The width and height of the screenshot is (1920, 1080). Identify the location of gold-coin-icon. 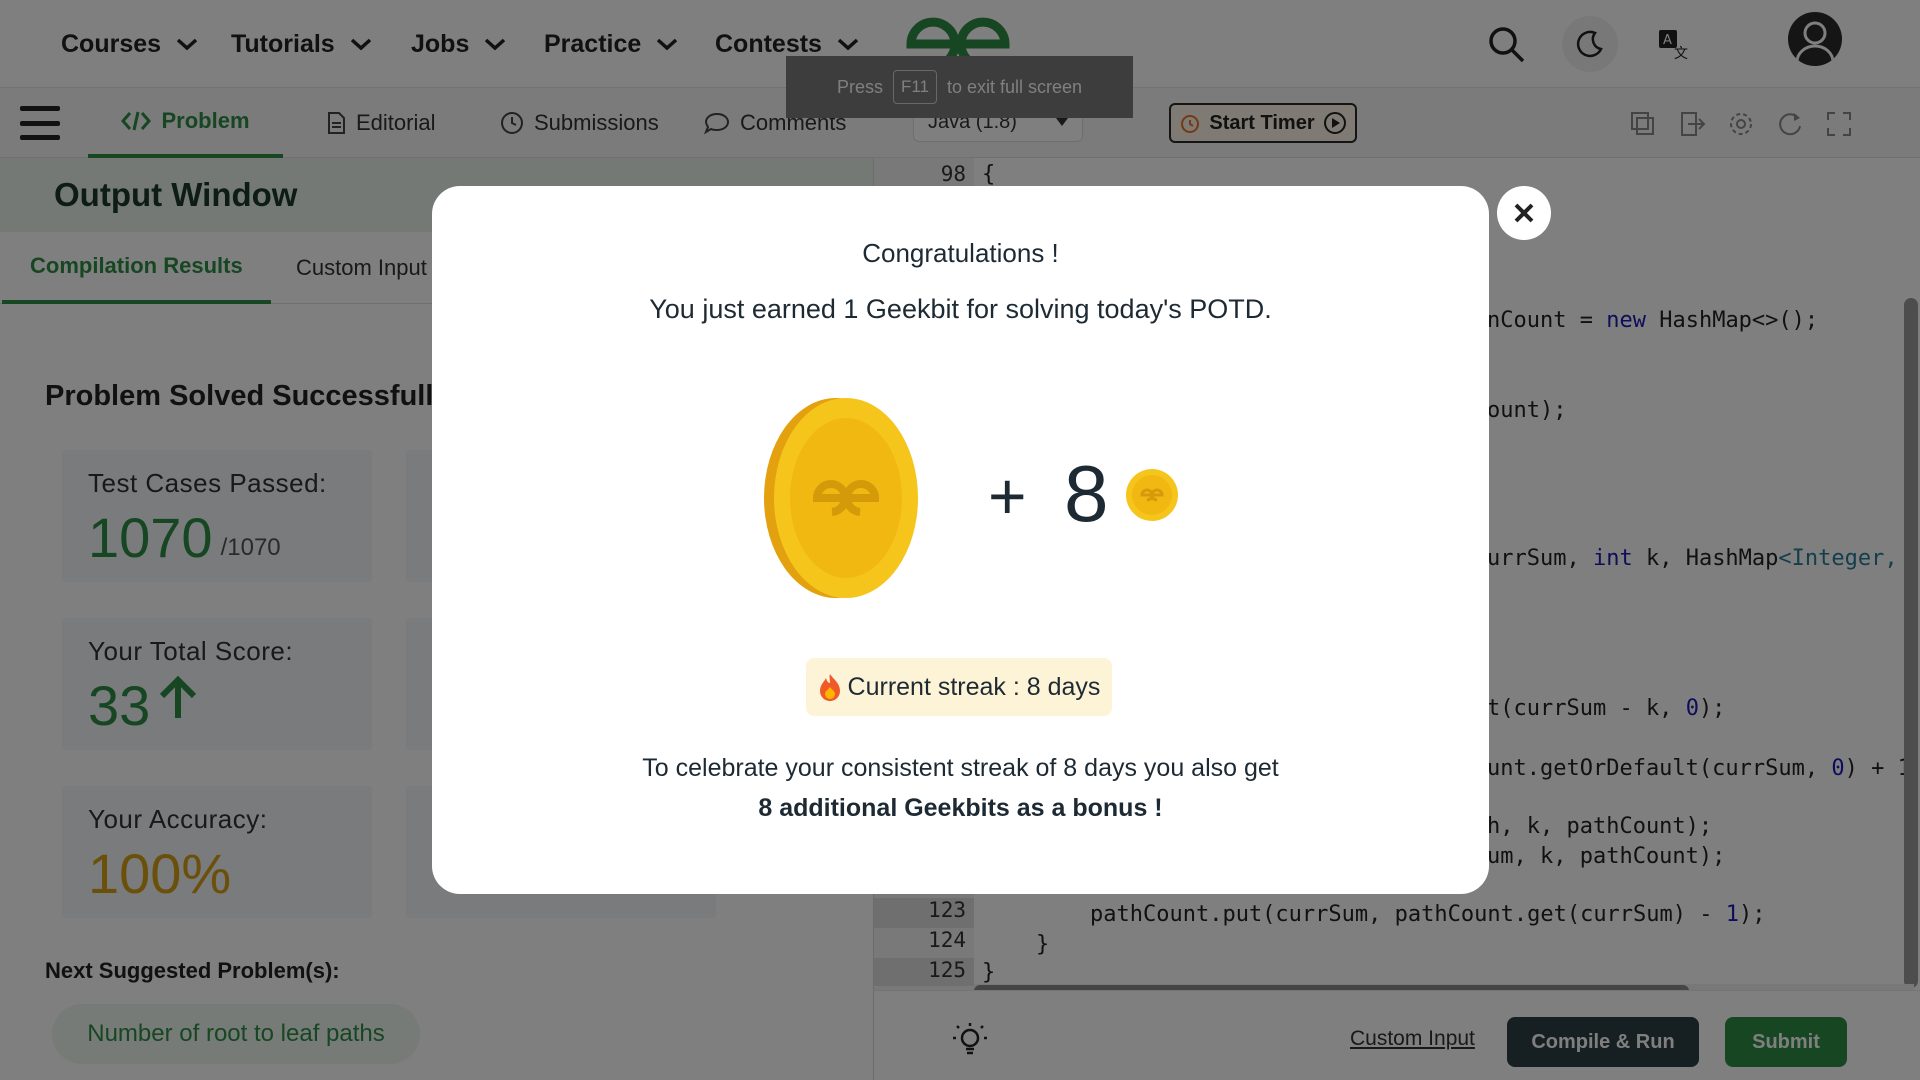
(841, 498).